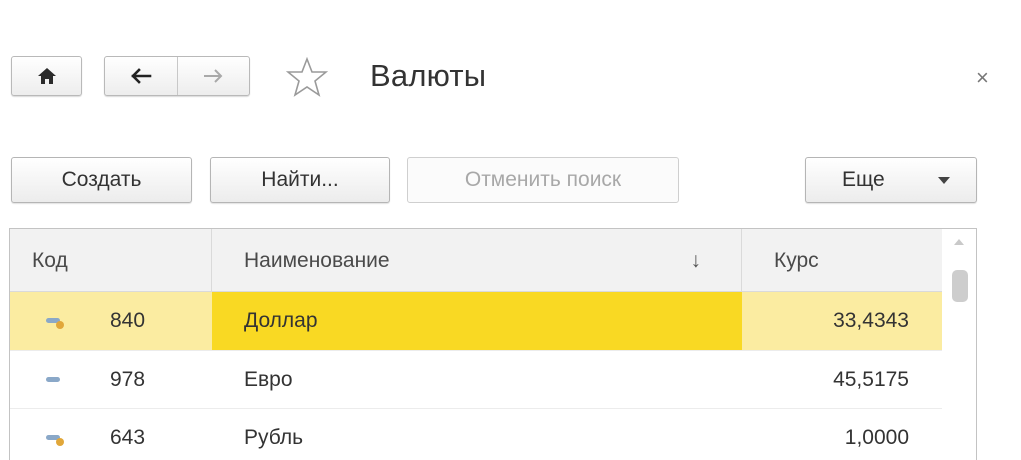 This screenshot has width=1021, height=460. I want to click on cell-code: 840, so click(128, 320).